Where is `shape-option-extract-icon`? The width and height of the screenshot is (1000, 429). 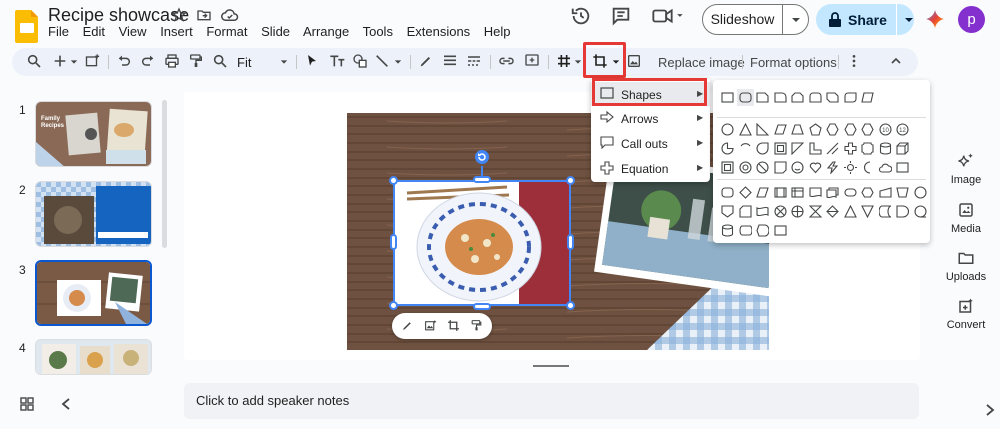 shape-option-extract-icon is located at coordinates (850, 211).